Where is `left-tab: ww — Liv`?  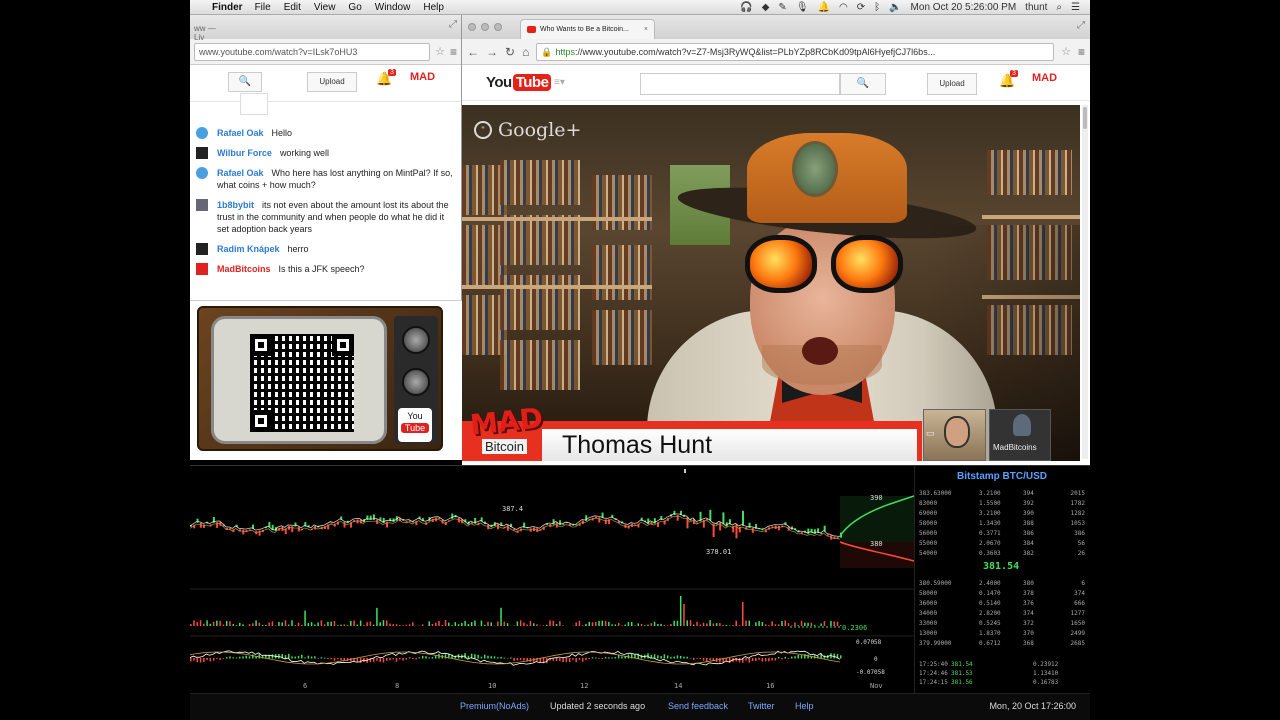 left-tab: ww — Liv is located at coordinates (210, 30).